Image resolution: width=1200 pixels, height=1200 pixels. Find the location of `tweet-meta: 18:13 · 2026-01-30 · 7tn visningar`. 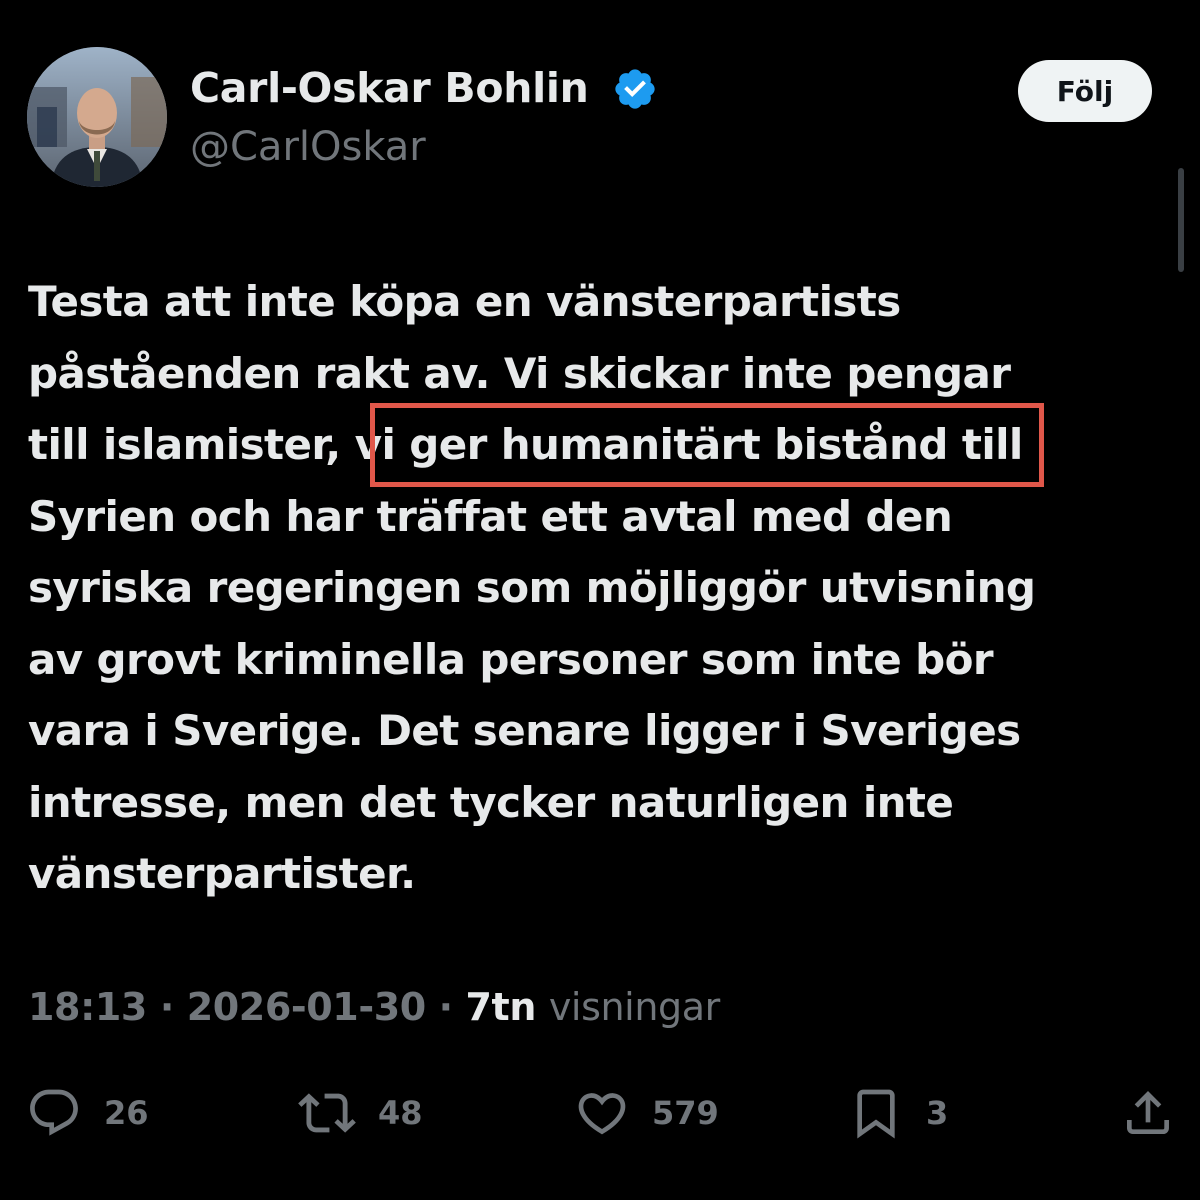

tweet-meta: 18:13 · 2026-01-30 · 7tn visningar is located at coordinates (374, 1007).